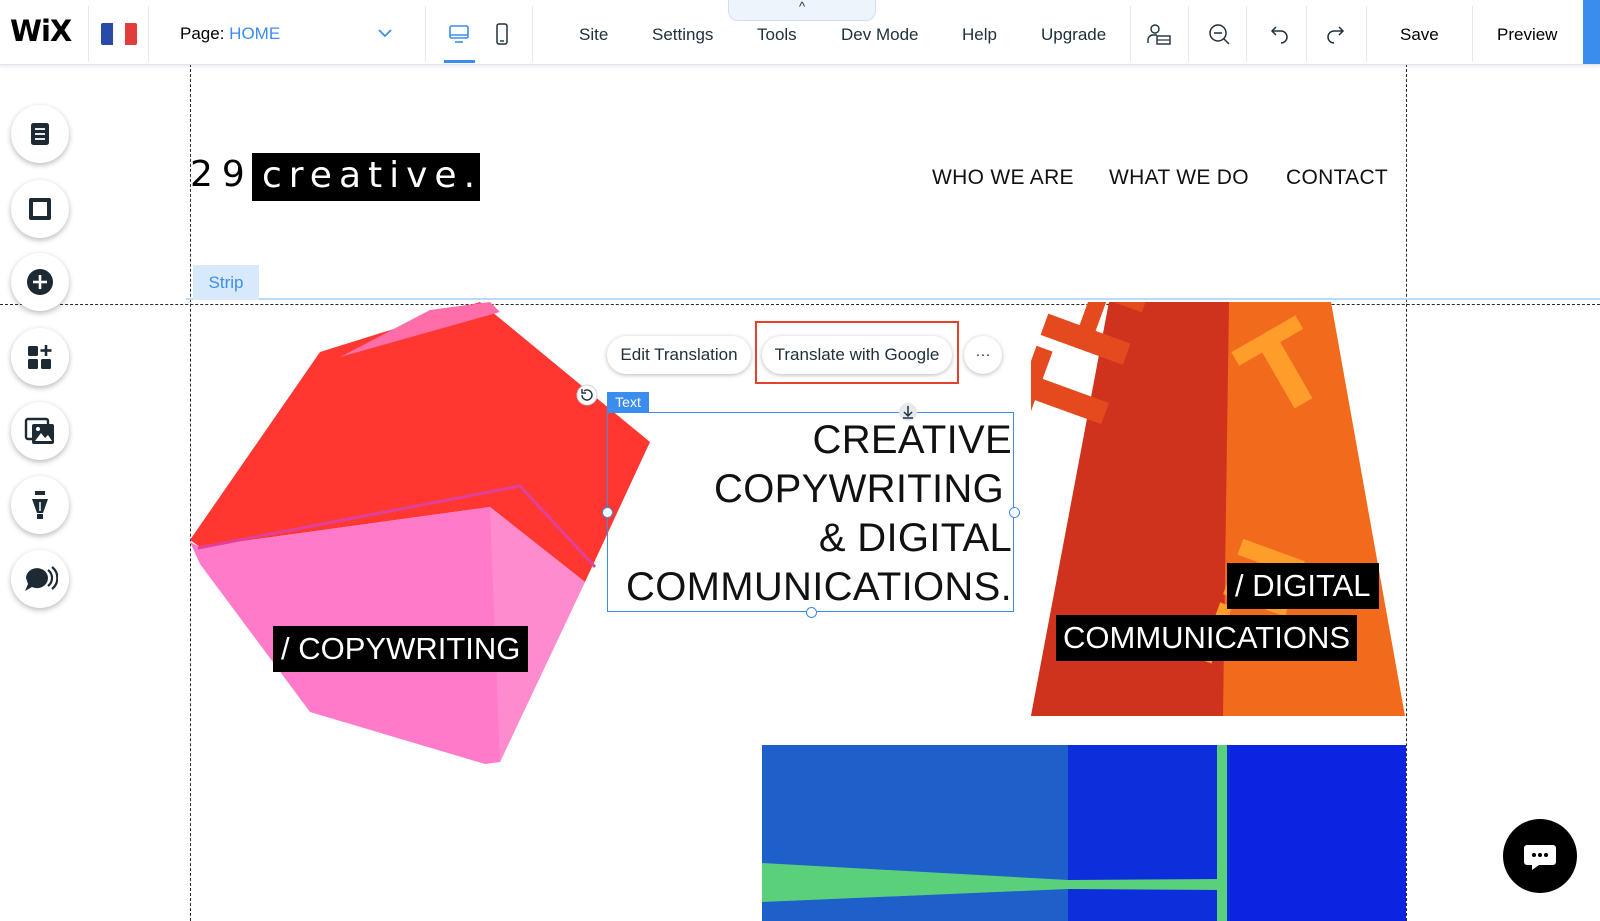 This screenshot has width=1600, height=921. I want to click on add-apps-button, so click(40, 357).